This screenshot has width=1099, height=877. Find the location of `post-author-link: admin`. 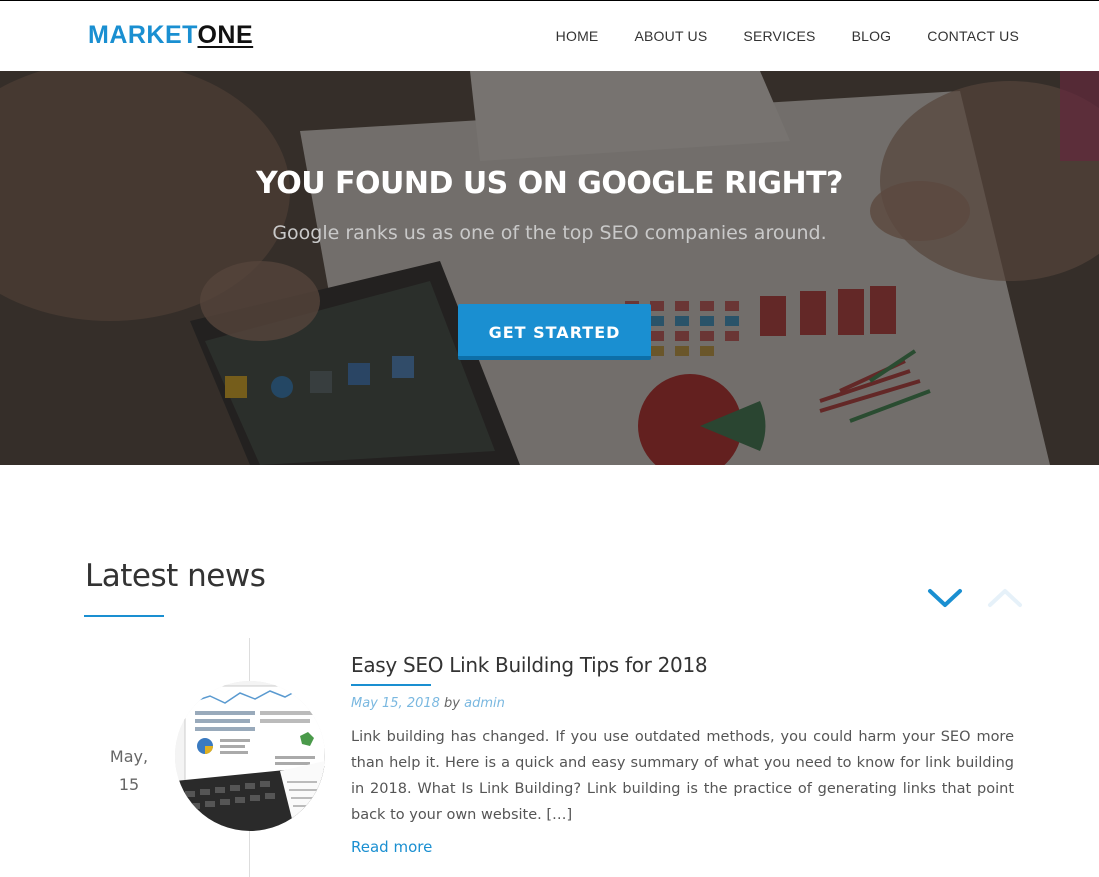

post-author-link: admin is located at coordinates (484, 703).